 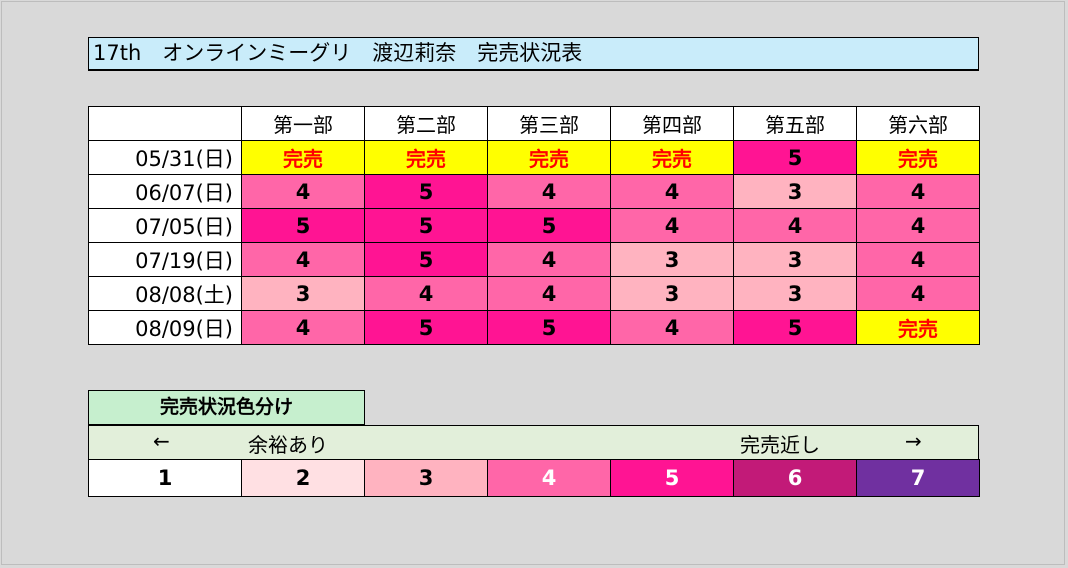 What do you see at coordinates (165, 259) in the screenshot?
I see `row-date: 07/19(日)` at bounding box center [165, 259].